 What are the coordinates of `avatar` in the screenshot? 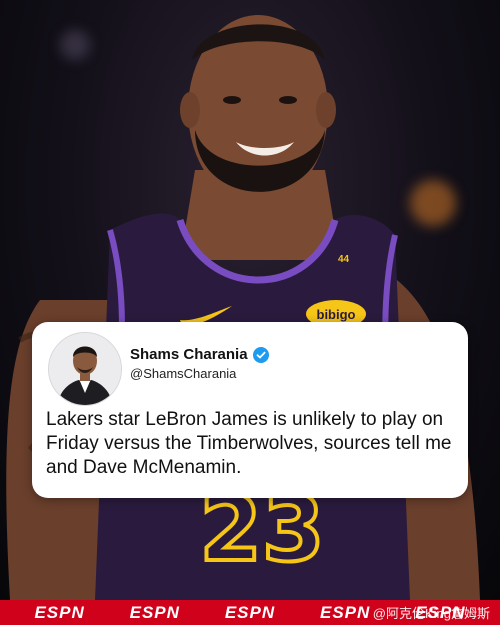 It's located at (85, 369).